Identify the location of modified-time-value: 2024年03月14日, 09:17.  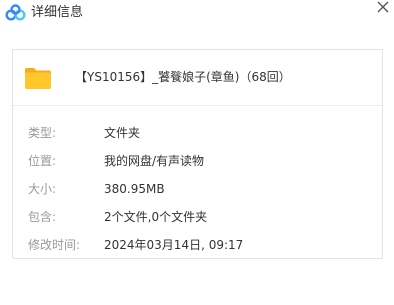
(174, 245).